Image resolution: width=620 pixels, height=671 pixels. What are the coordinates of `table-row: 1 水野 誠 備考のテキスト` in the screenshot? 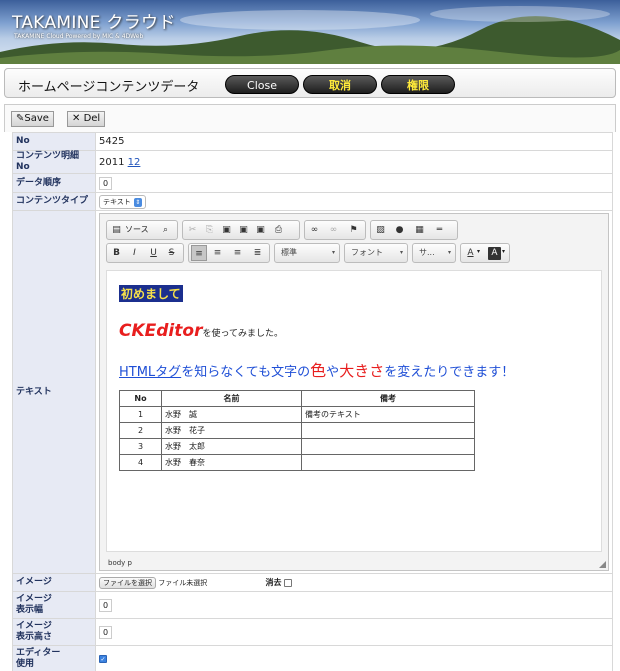 It's located at (297, 414).